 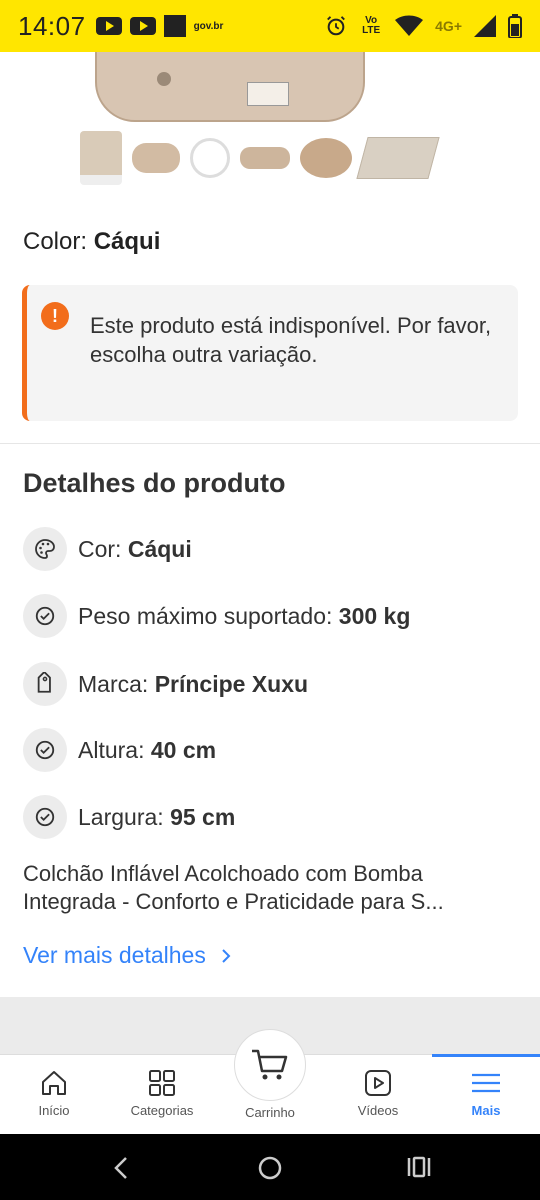 What do you see at coordinates (378, 1110) in the screenshot?
I see `nav-label: Vídeos` at bounding box center [378, 1110].